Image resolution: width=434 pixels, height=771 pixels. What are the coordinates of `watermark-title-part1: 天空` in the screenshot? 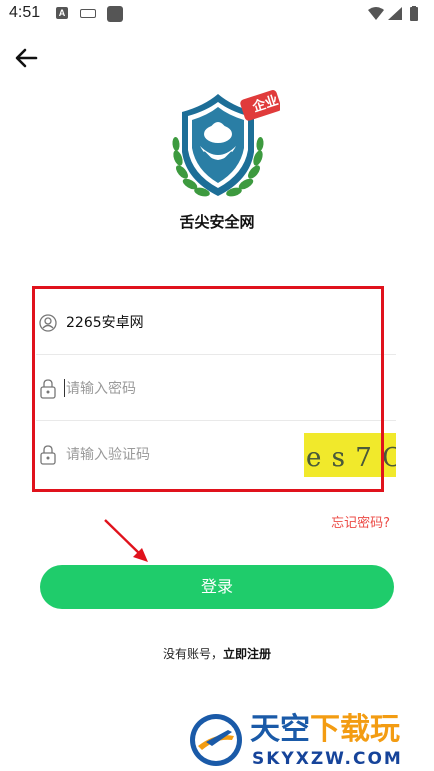 It's located at (280, 729).